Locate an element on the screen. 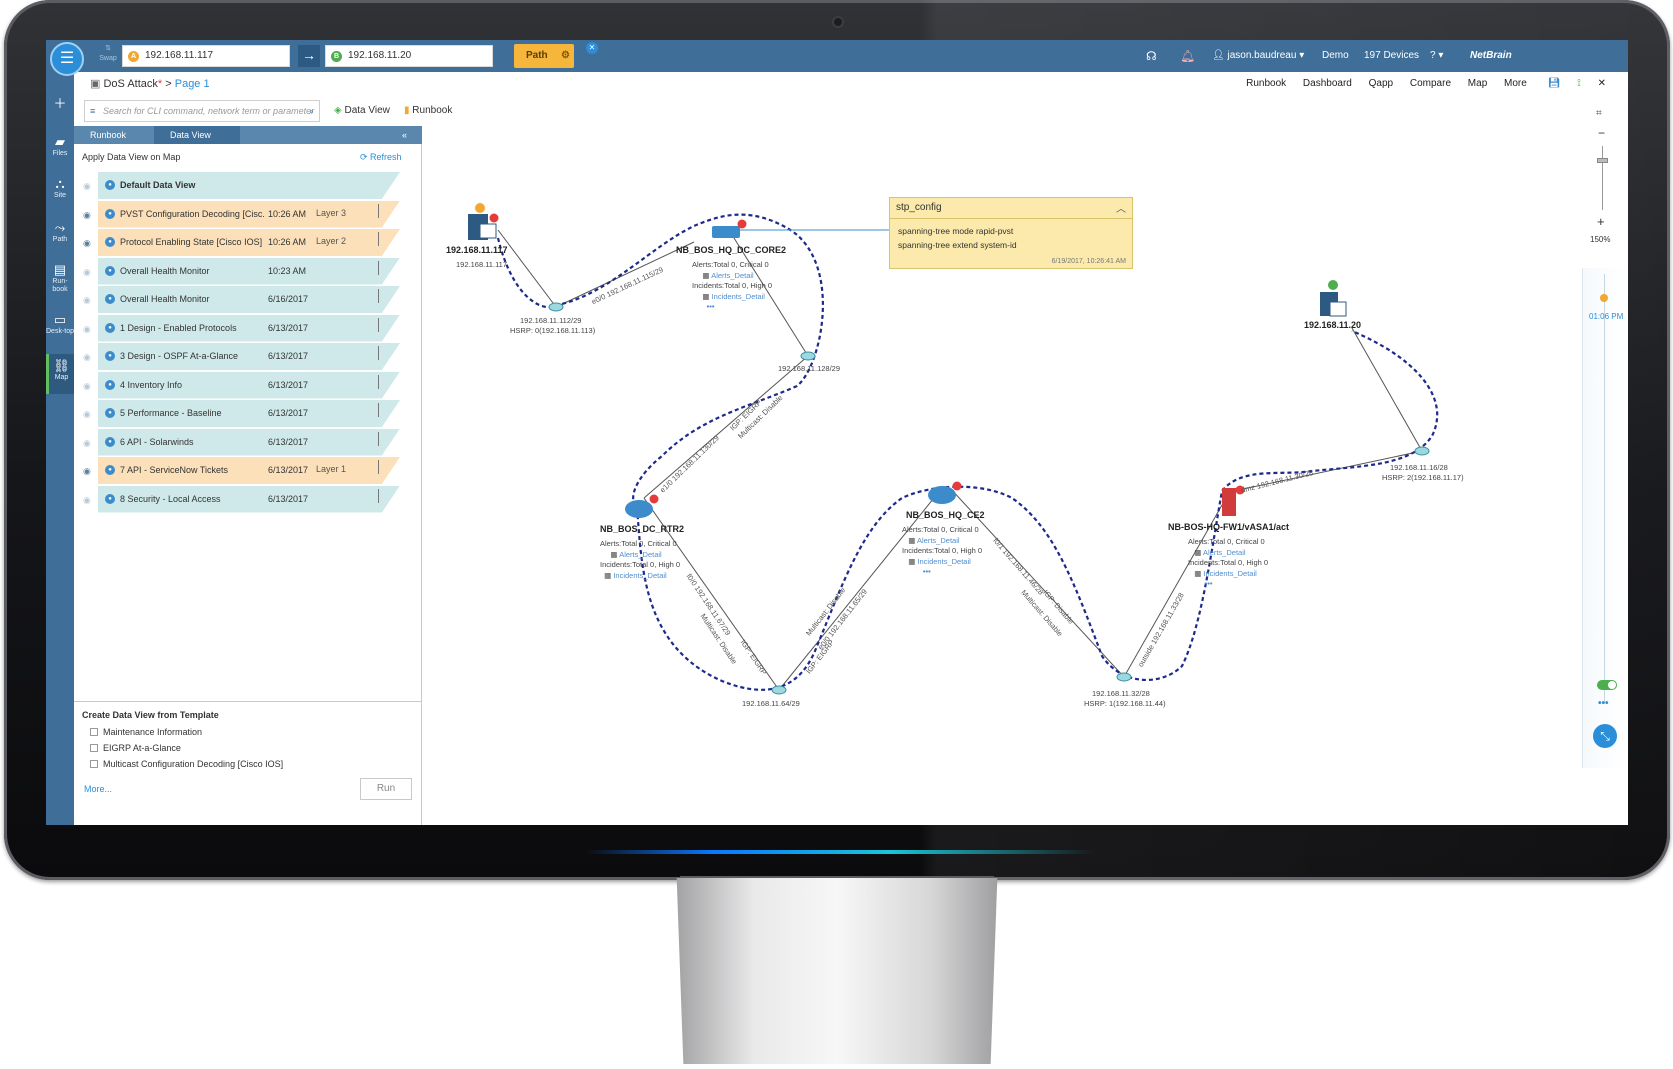  template-item: EIGRP At-a-Glance is located at coordinates (135, 748).